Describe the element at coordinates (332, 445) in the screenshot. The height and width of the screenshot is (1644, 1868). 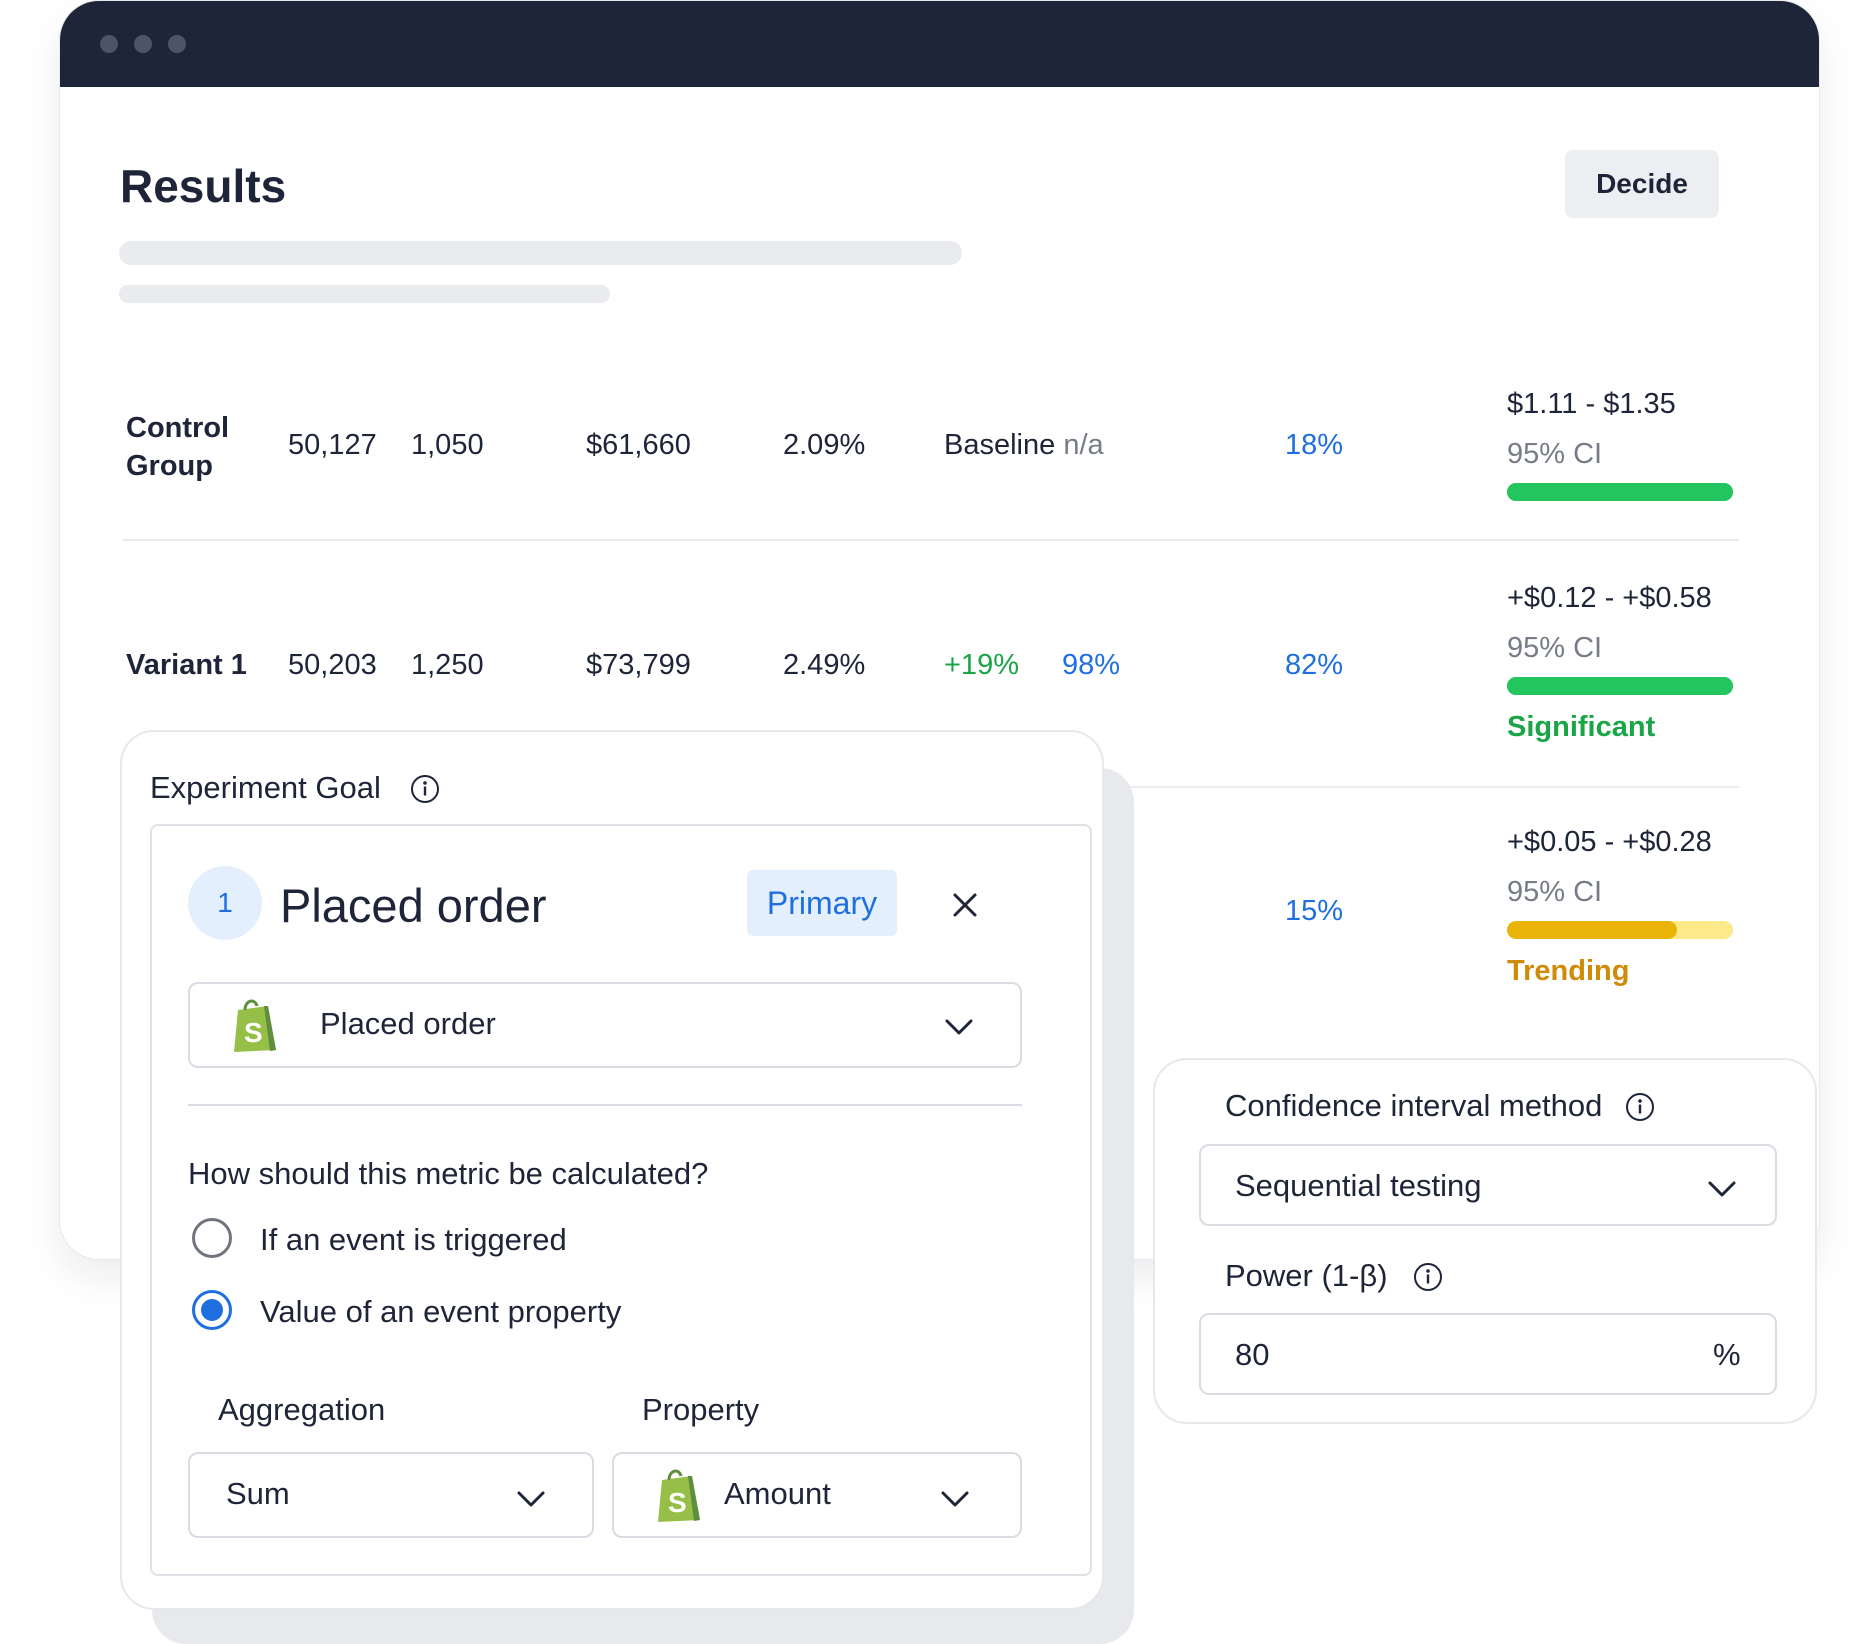
I see `row-visitors: 50,127` at that location.